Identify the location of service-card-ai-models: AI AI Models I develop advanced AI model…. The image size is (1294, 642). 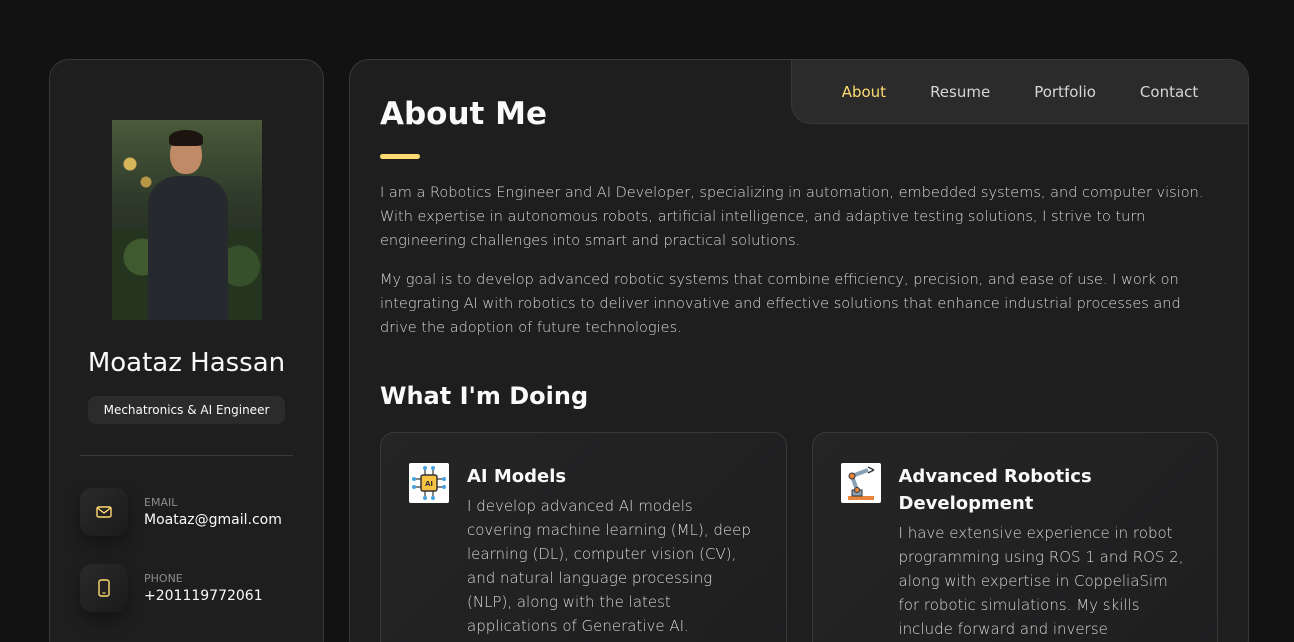
(583, 537).